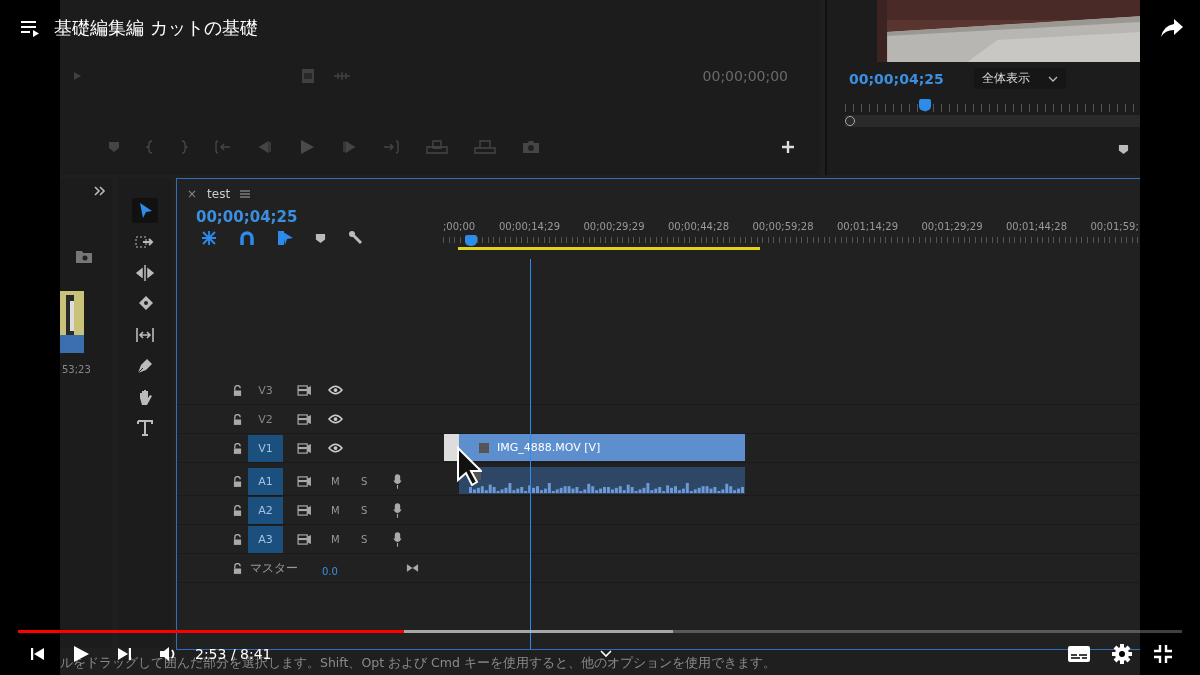  Describe the element at coordinates (602, 480) in the screenshot. I see `audio-clip` at that location.